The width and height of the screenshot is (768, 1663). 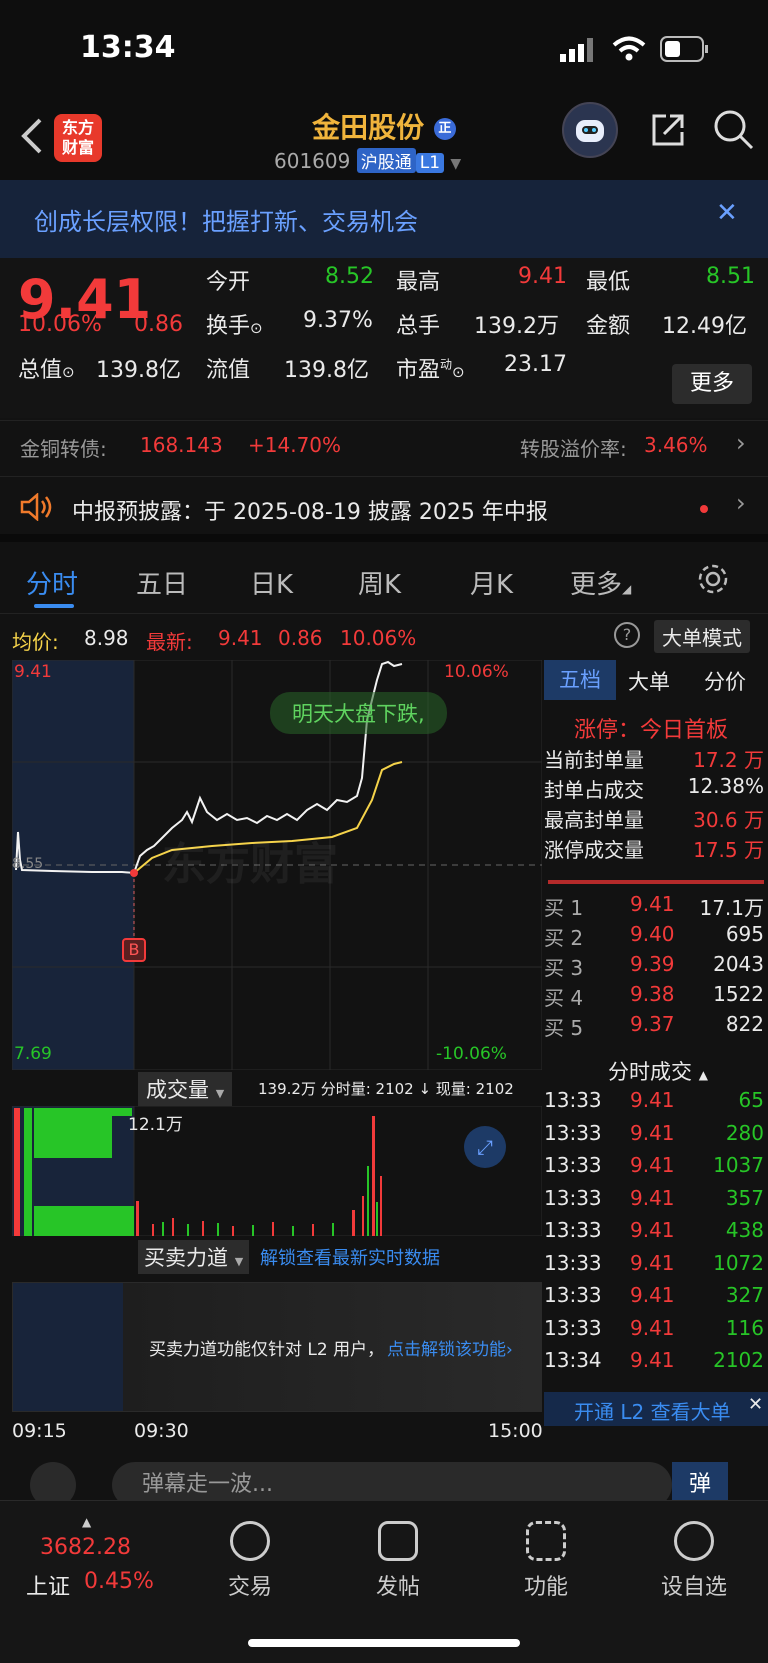 What do you see at coordinates (725, 681) in the screenshot?
I see `side-tab-price: 分价` at bounding box center [725, 681].